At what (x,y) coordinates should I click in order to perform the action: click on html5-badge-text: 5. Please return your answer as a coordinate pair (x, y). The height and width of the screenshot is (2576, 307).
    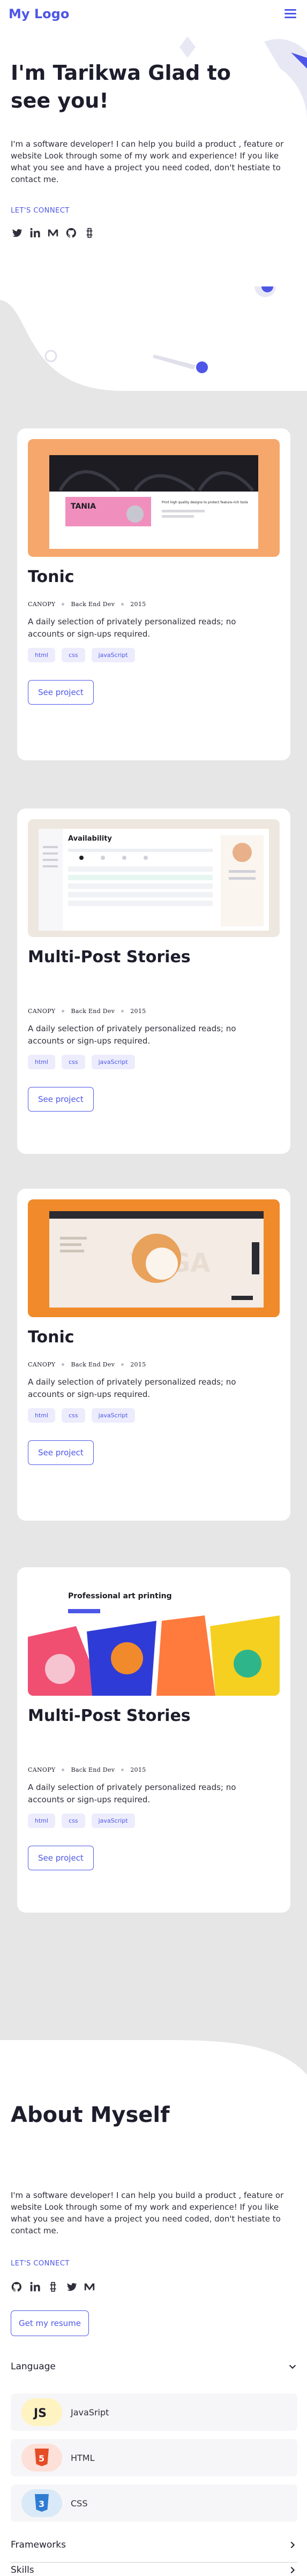
    Looking at the image, I should click on (41, 2458).